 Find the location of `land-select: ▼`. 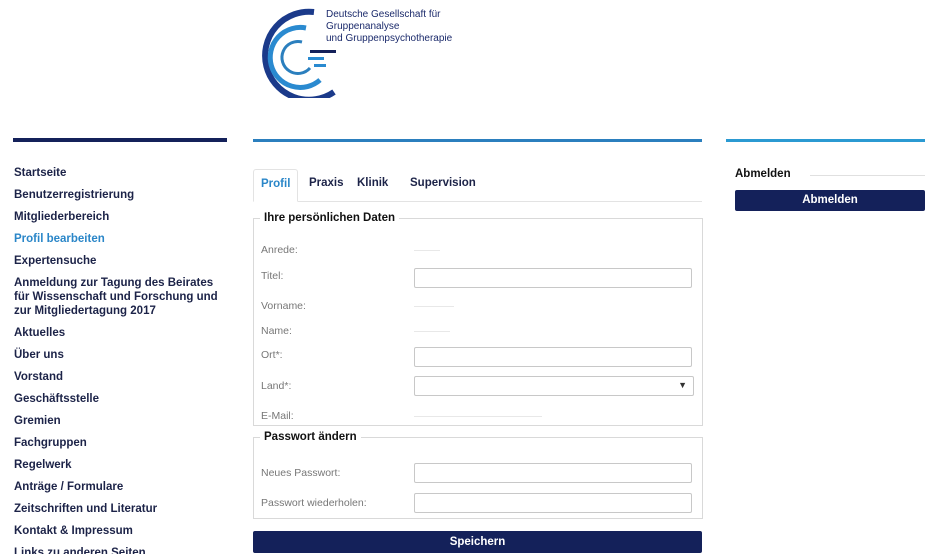

land-select: ▼ is located at coordinates (554, 386).